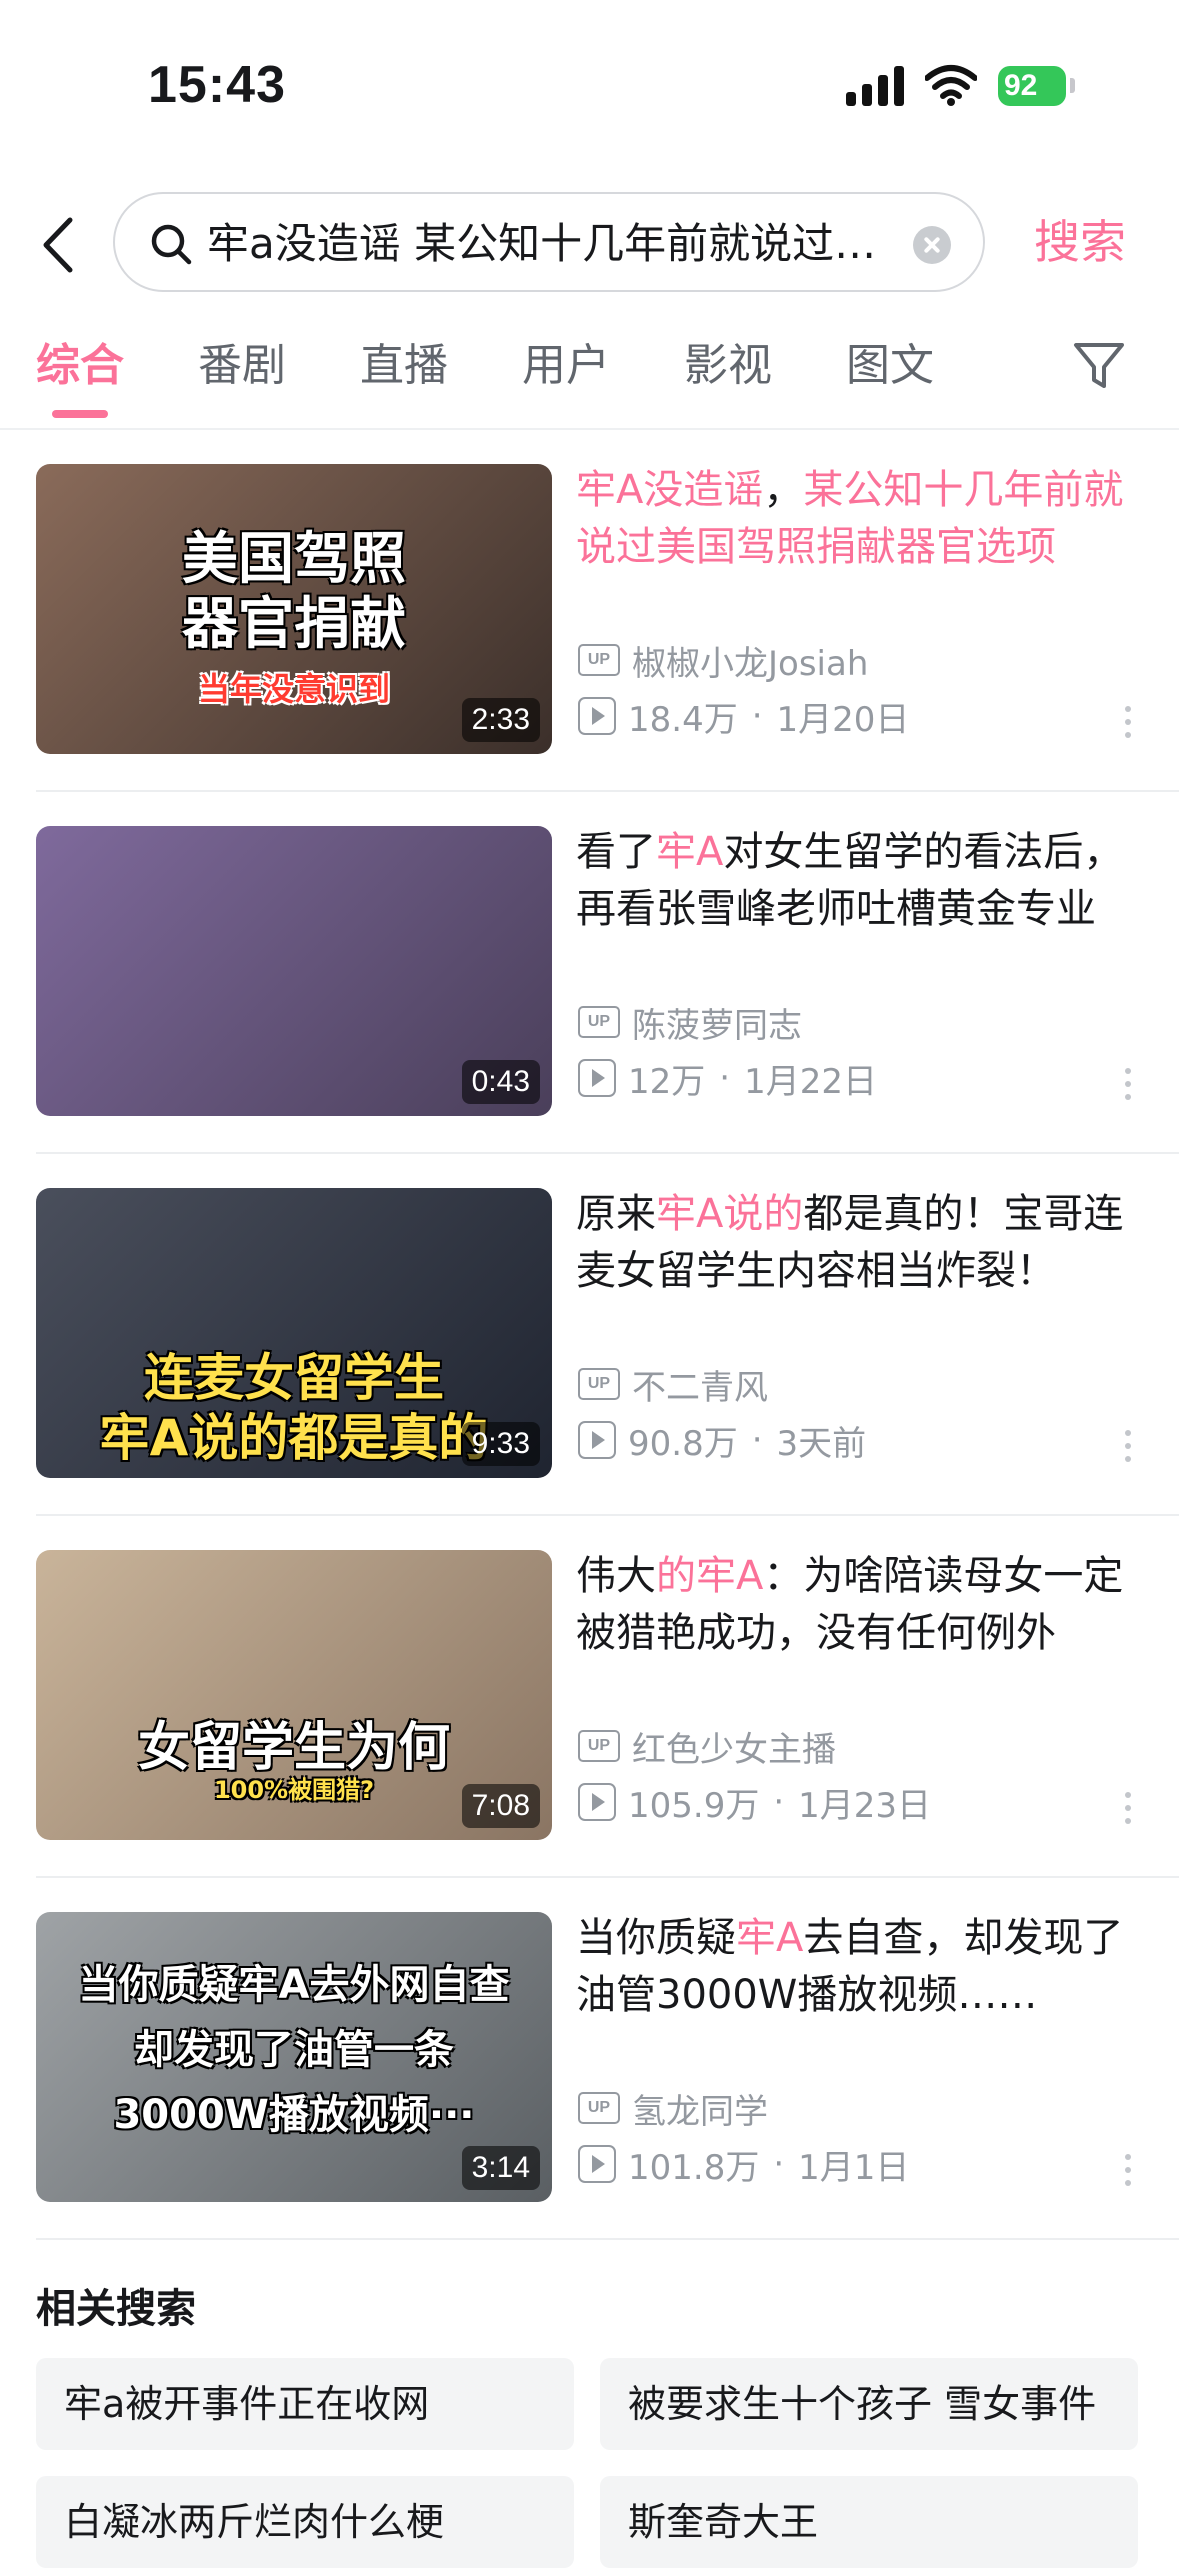 This screenshot has width=1179, height=2568. What do you see at coordinates (500, 1444) in the screenshot?
I see `video-duration: 9:33` at bounding box center [500, 1444].